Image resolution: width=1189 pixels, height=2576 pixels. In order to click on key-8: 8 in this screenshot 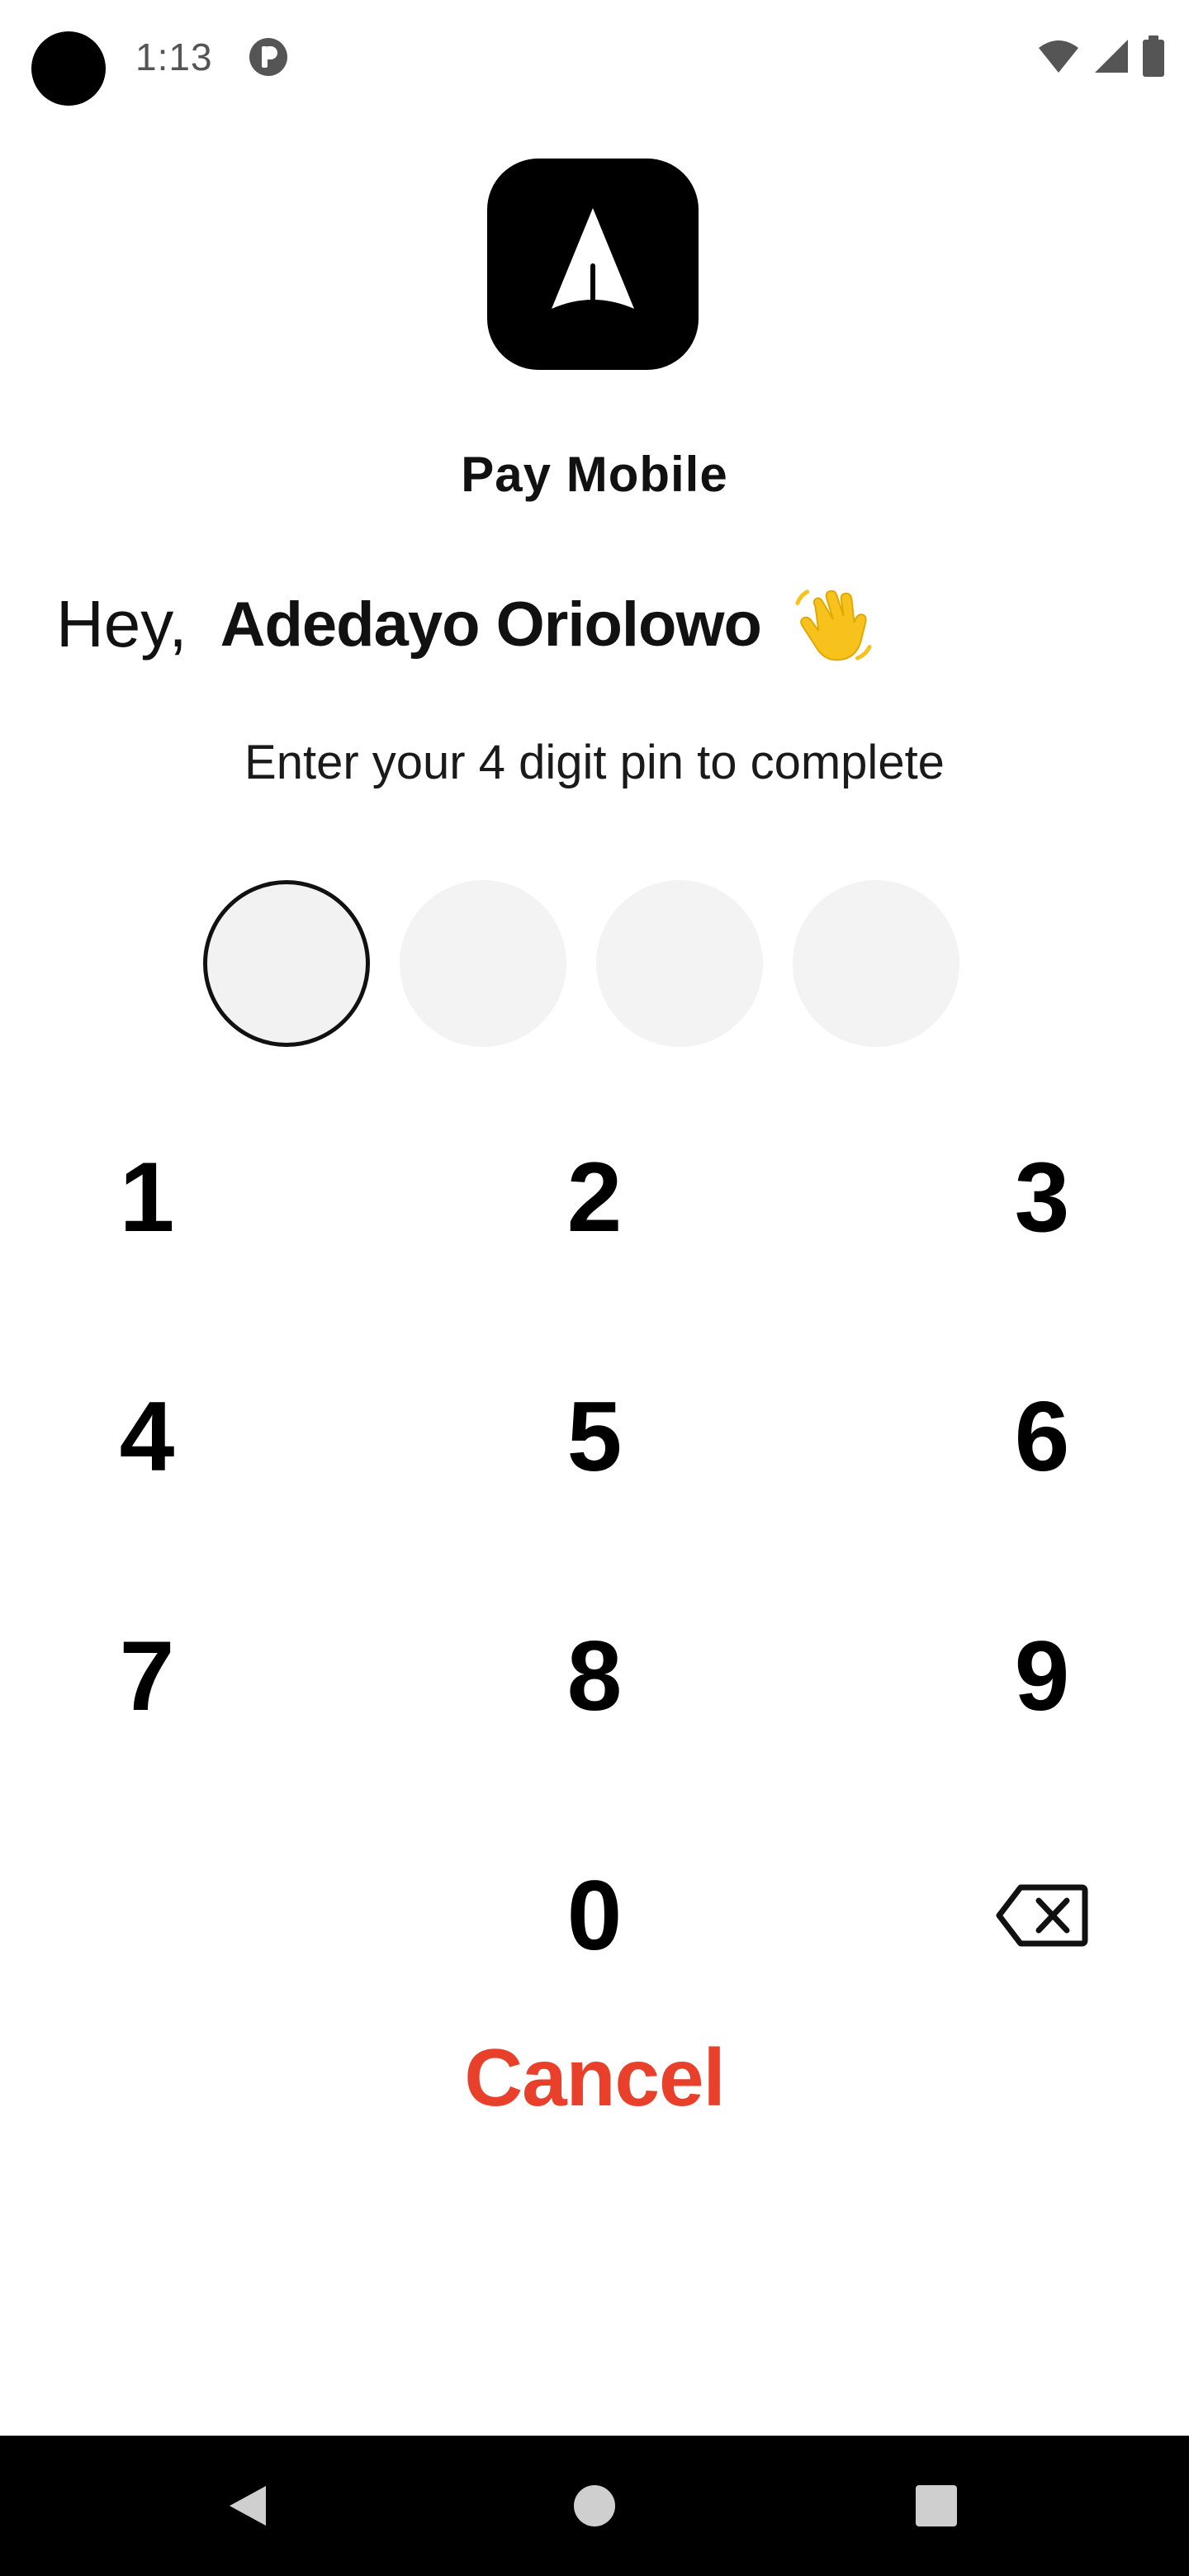, I will do `click(594, 1676)`.